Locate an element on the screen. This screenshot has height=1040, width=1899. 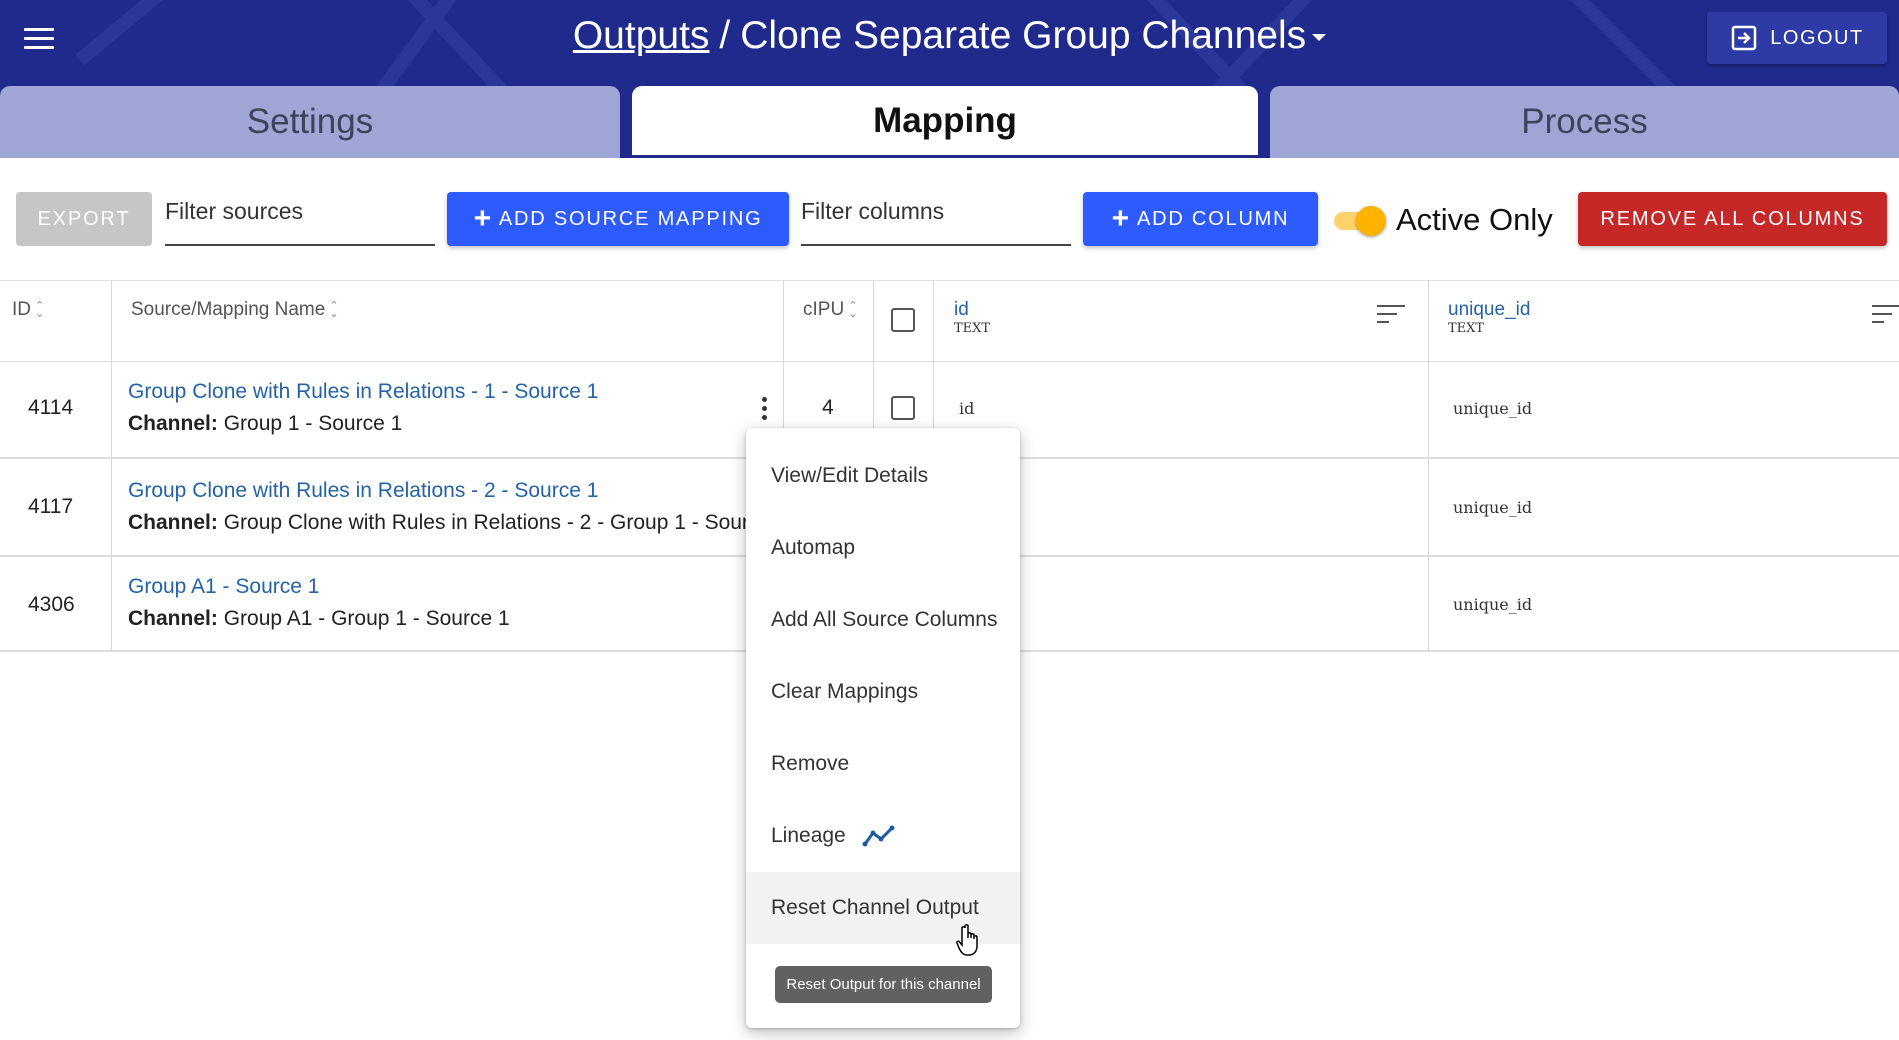
row-cpu: 4 is located at coordinates (828, 407).